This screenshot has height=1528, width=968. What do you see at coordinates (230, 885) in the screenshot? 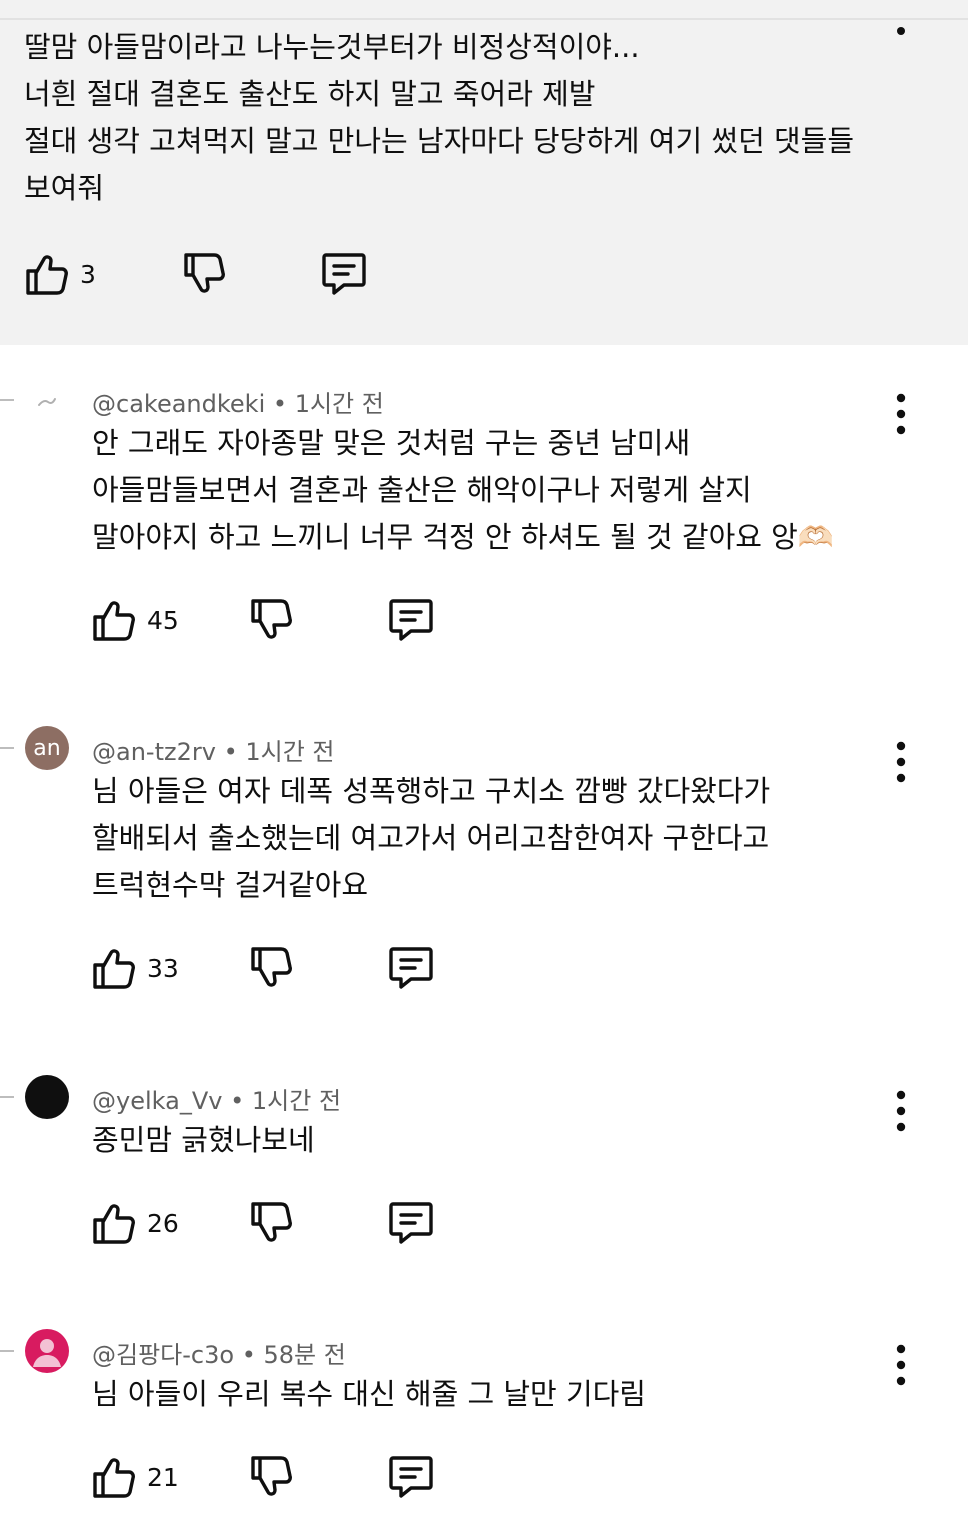
I see `comment-line: 트럭현수막 걸거같아요` at bounding box center [230, 885].